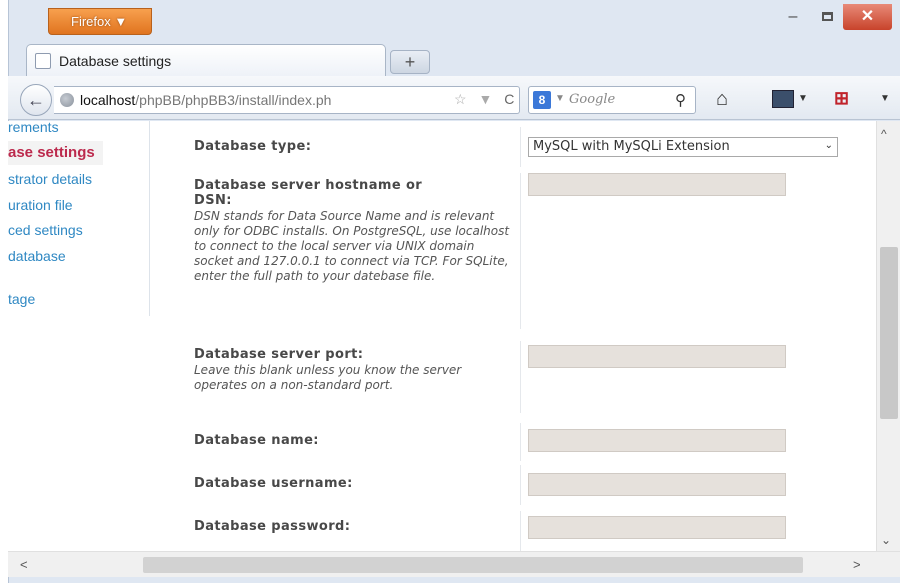 This screenshot has width=900, height=583. What do you see at coordinates (657, 184) in the screenshot?
I see `hostname-input` at bounding box center [657, 184].